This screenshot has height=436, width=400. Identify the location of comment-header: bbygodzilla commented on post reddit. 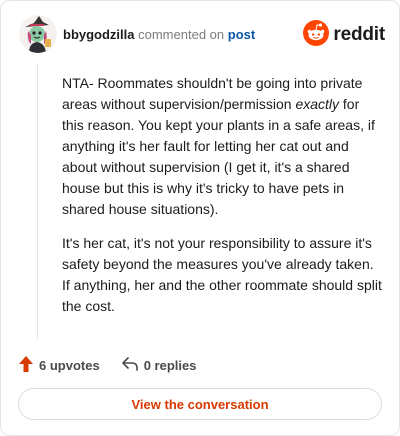
(202, 35).